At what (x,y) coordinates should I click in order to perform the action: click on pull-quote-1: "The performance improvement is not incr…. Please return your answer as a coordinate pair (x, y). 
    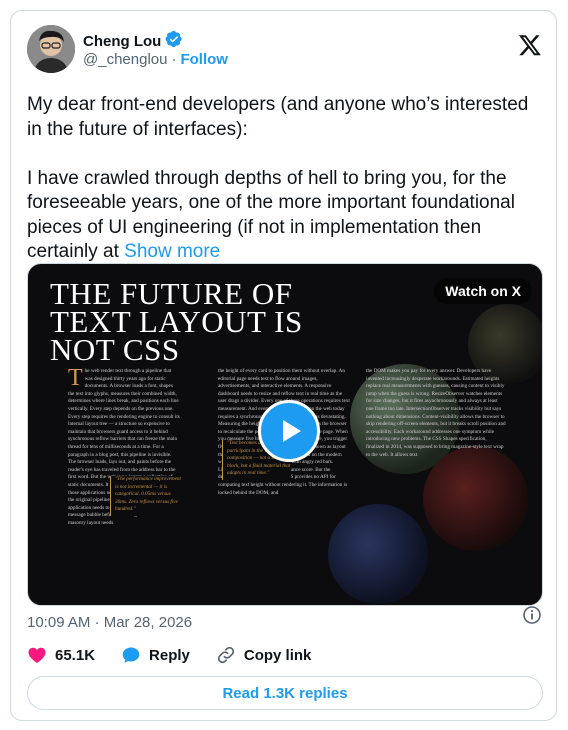
    Looking at the image, I should click on (145, 496).